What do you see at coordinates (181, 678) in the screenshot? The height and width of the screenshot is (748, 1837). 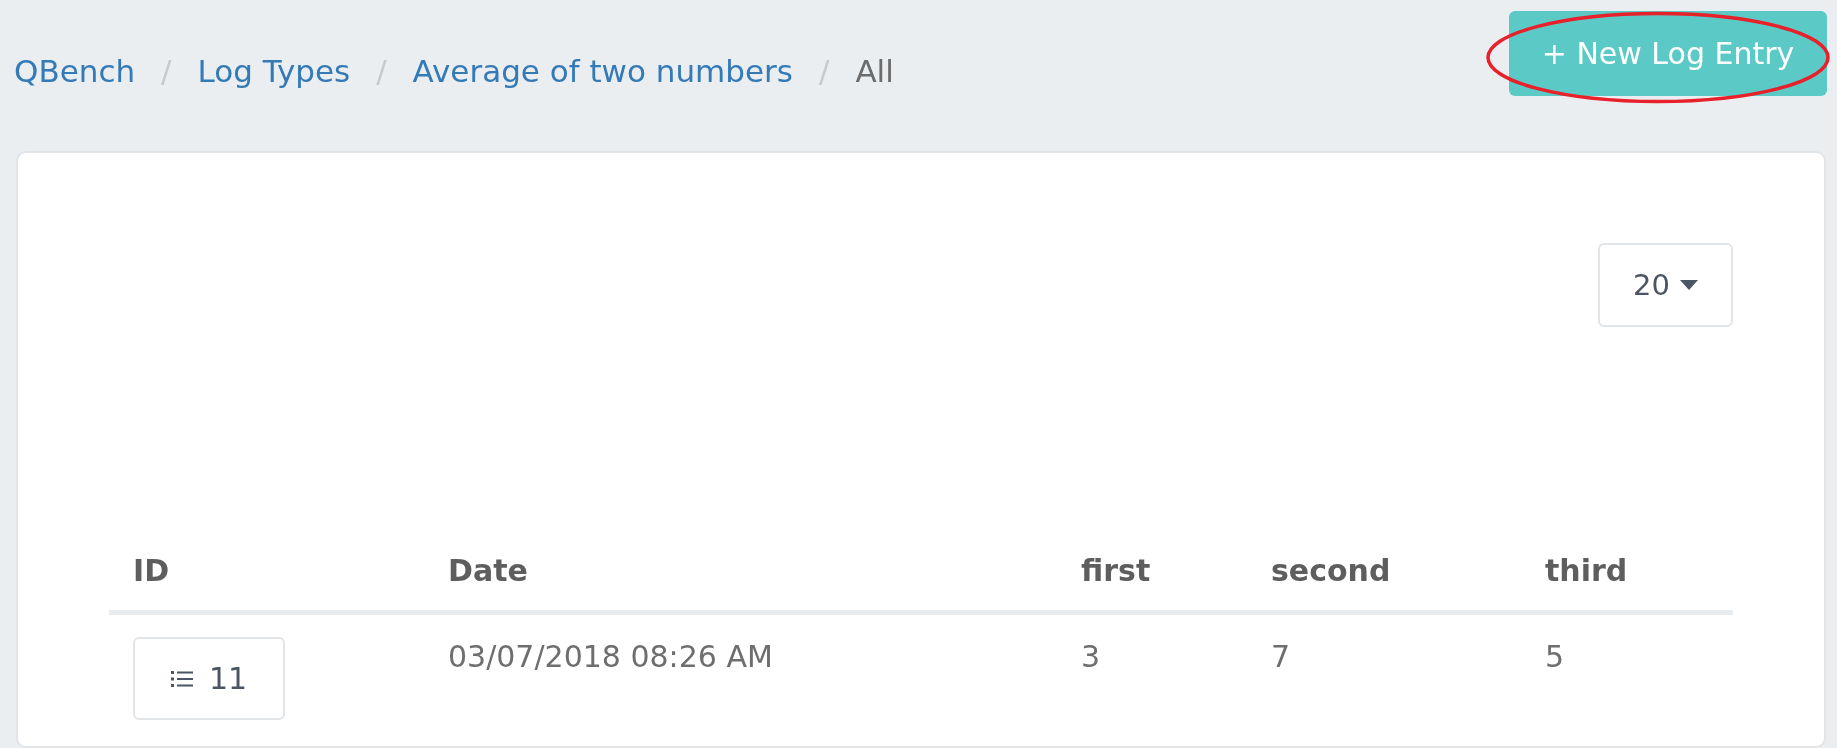 I see `list-icon` at bounding box center [181, 678].